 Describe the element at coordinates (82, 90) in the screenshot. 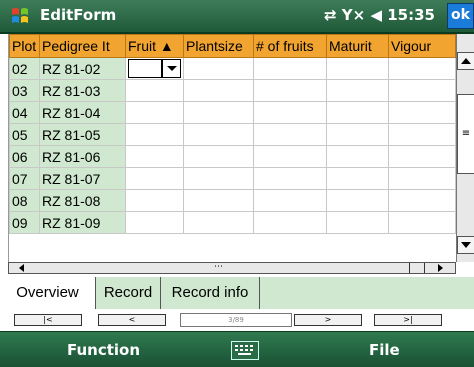

I see `pedigree-cell: RZ 81-03` at that location.